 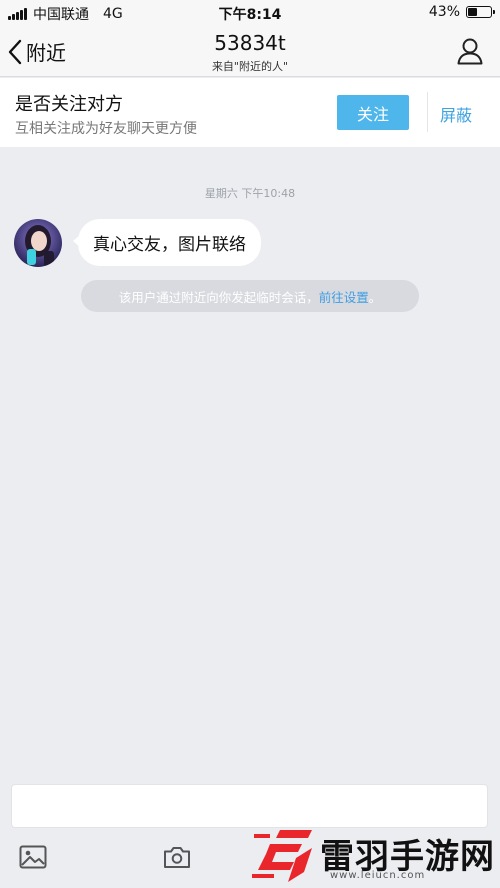 I want to click on image-icon, so click(x=33, y=857).